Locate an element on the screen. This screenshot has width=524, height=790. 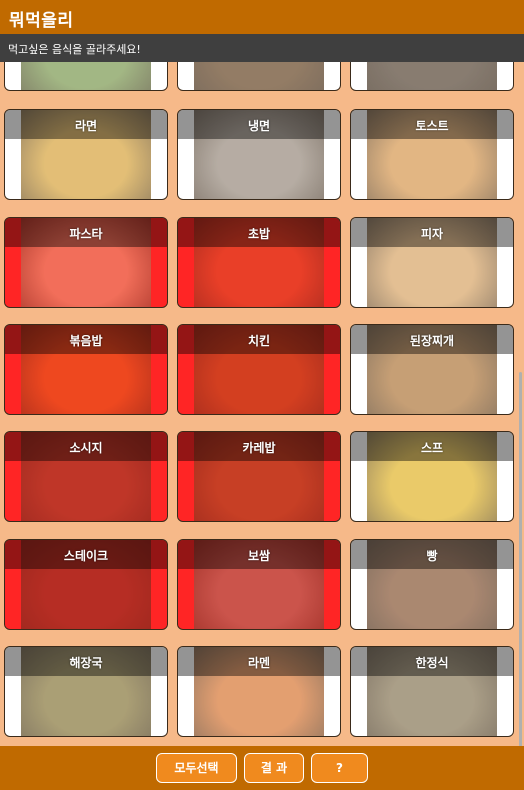
food-label: 소시지 is located at coordinates (86, 448).